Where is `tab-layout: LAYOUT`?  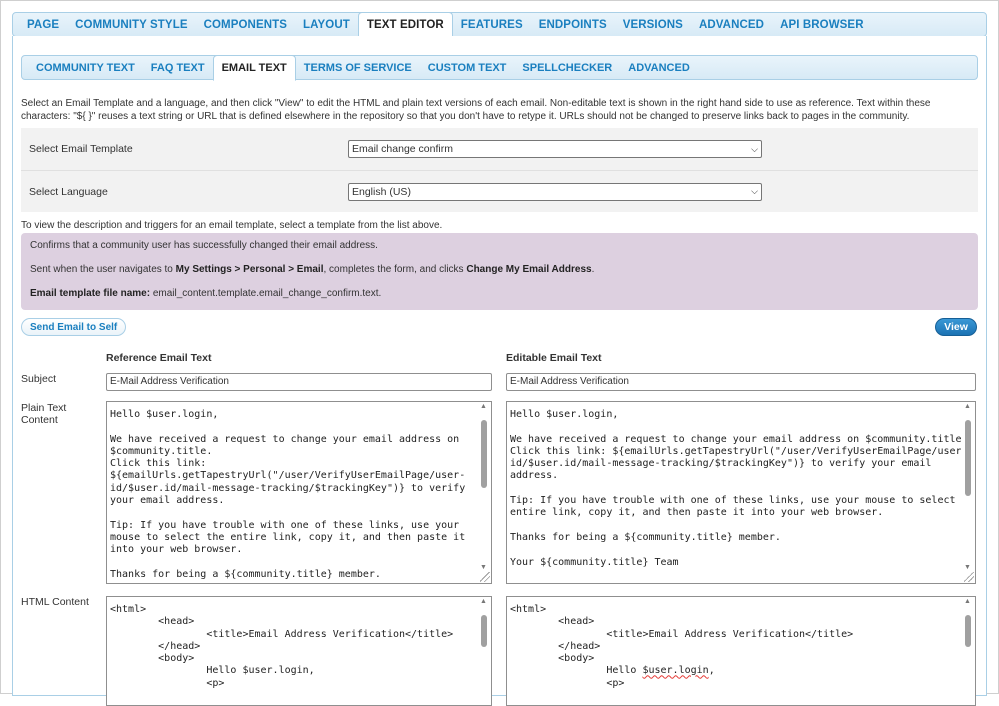 tab-layout: LAYOUT is located at coordinates (326, 24).